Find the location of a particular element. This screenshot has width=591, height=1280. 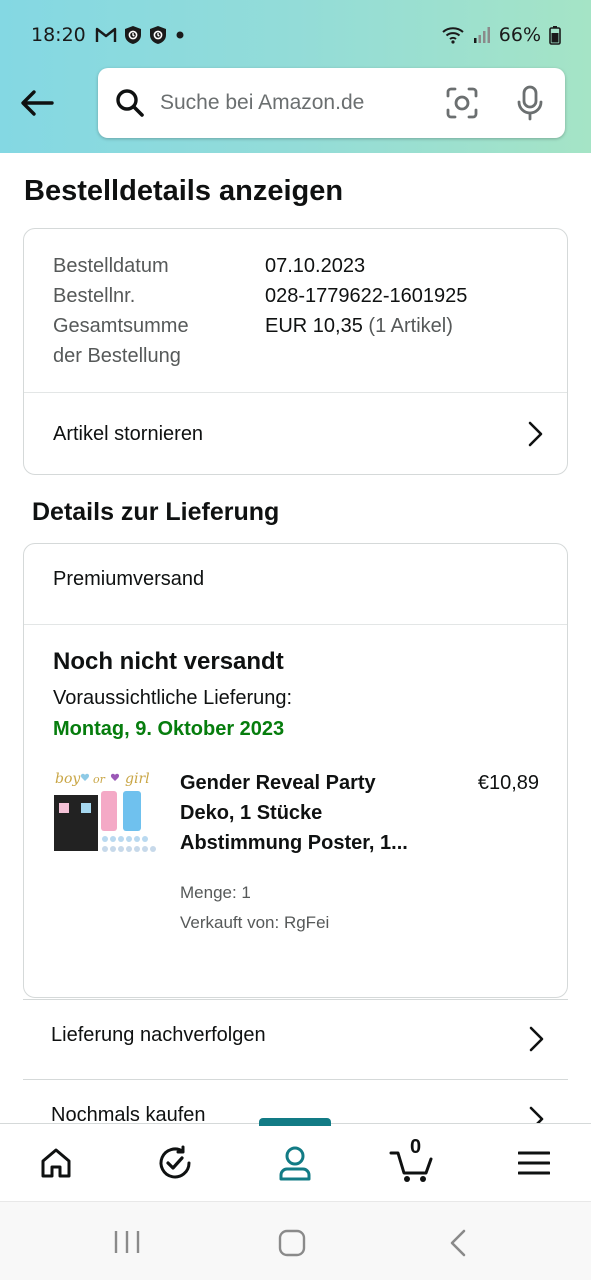

nav-account is located at coordinates (295, 1163).